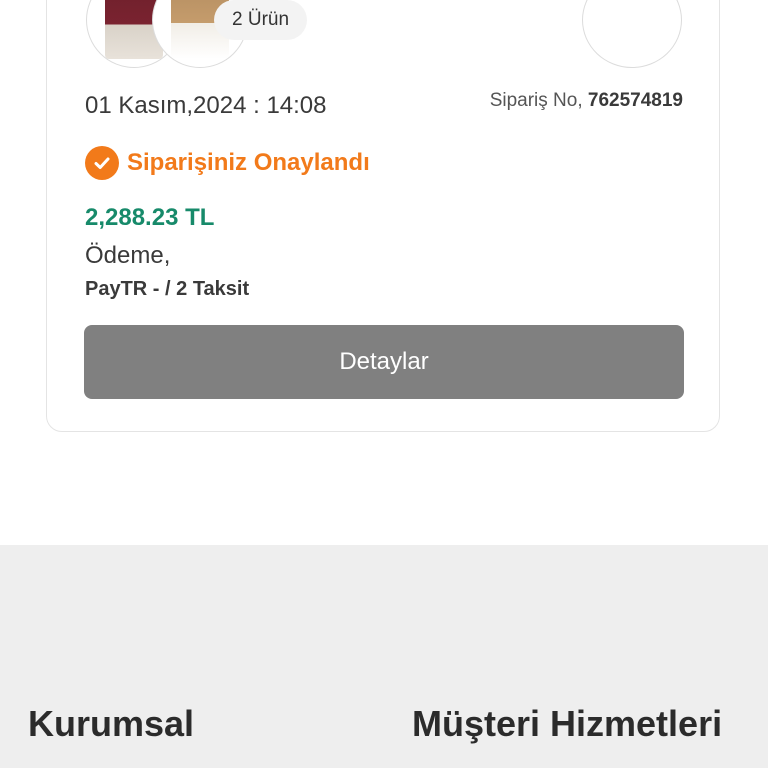 The image size is (768, 768). Describe the element at coordinates (567, 724) in the screenshot. I see `footer-heading-customer-service: Müşteri Hizmetleri` at that location.